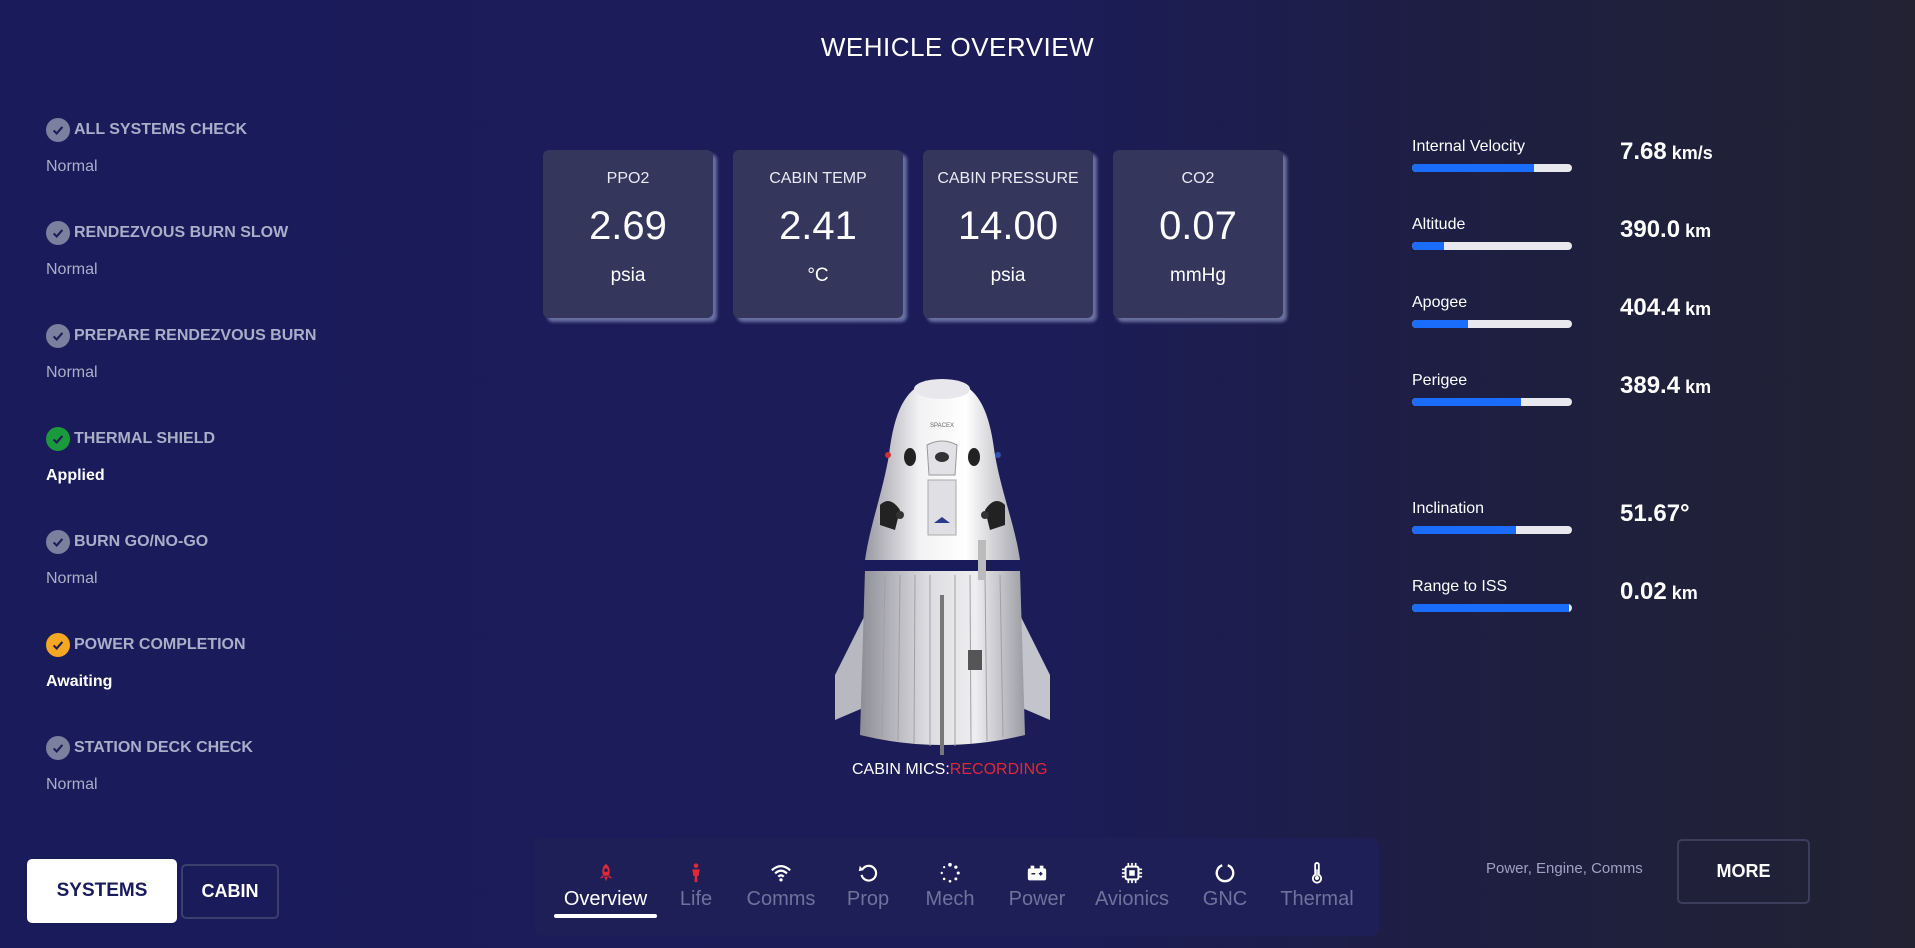 The width and height of the screenshot is (1915, 948). What do you see at coordinates (1592, 333) in the screenshot?
I see `telemetry-row-apogee: Apogee 404.4 km` at bounding box center [1592, 333].